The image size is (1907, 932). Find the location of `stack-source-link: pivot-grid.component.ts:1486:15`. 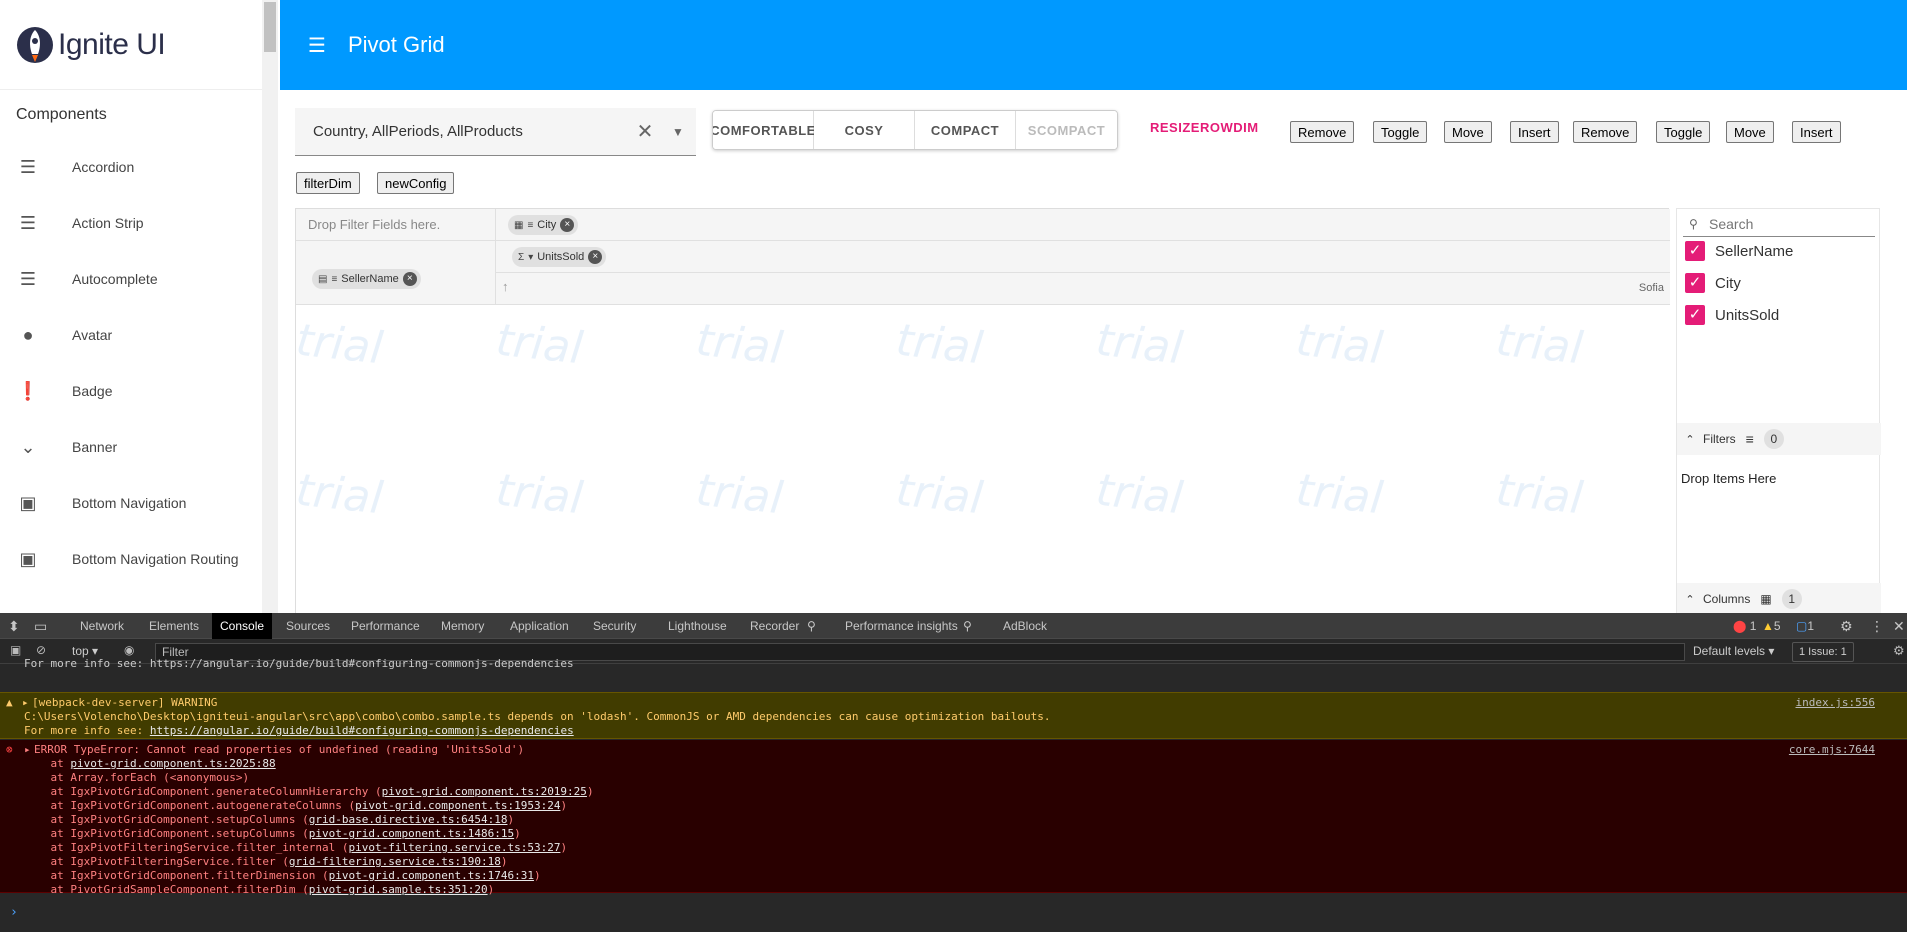

stack-source-link: pivot-grid.component.ts:1486:15 is located at coordinates (411, 833).